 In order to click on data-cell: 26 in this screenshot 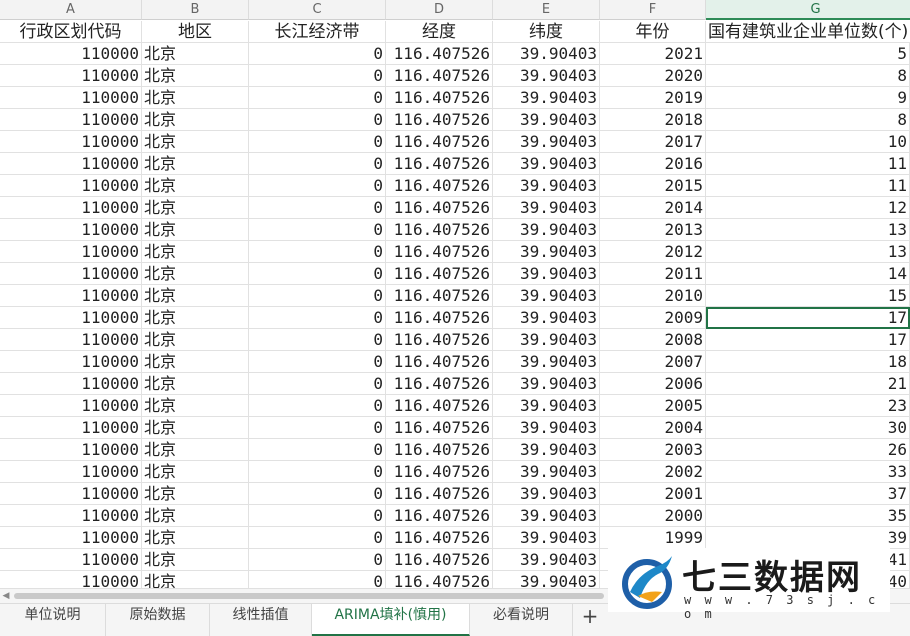, I will do `click(808, 450)`.